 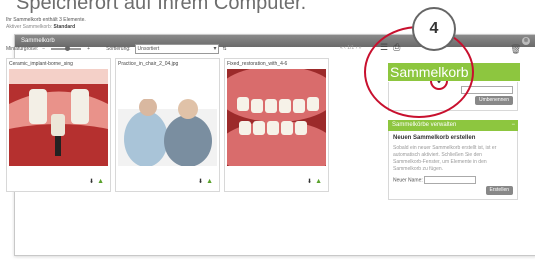 I want to click on implant-image, so click(x=58, y=117).